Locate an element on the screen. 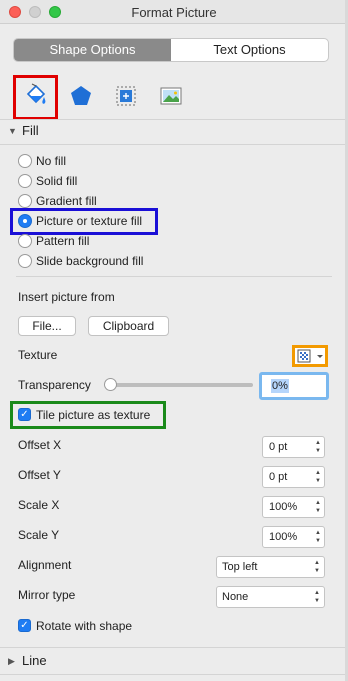 The width and height of the screenshot is (348, 681). offset-x-label: Offset X is located at coordinates (40, 445).